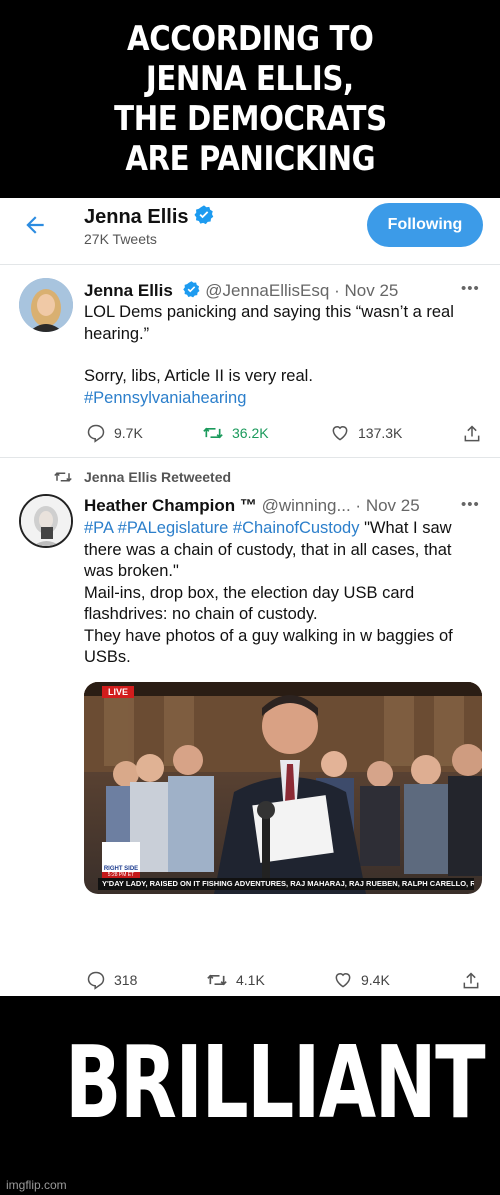 This screenshot has width=500, height=1195. I want to click on tweet-text-line: flashdrives: no chain of custody., so click(201, 614).